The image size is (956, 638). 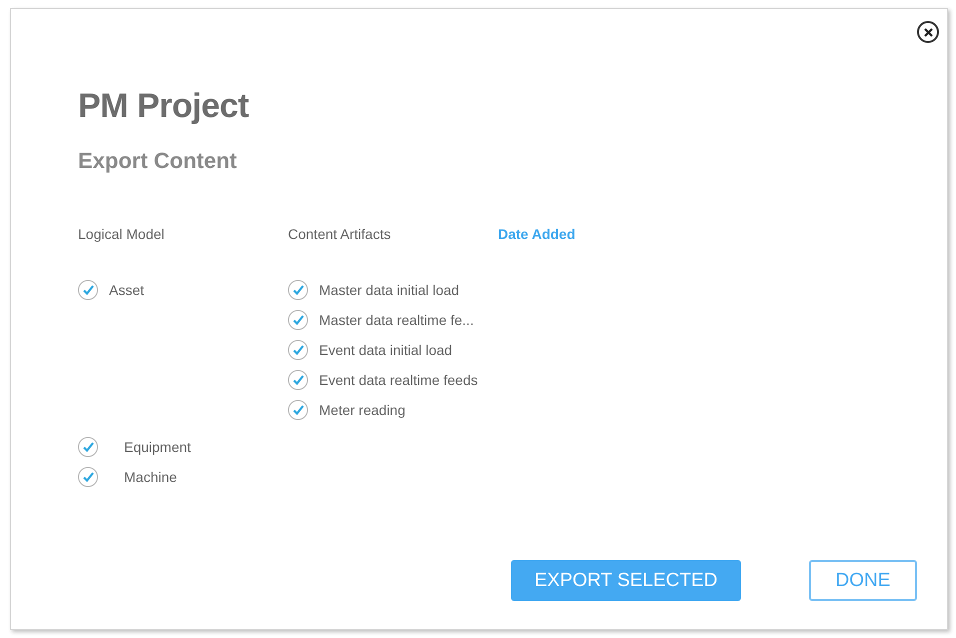 What do you see at coordinates (398, 380) in the screenshot?
I see `item-label: Event data realtime feeds` at bounding box center [398, 380].